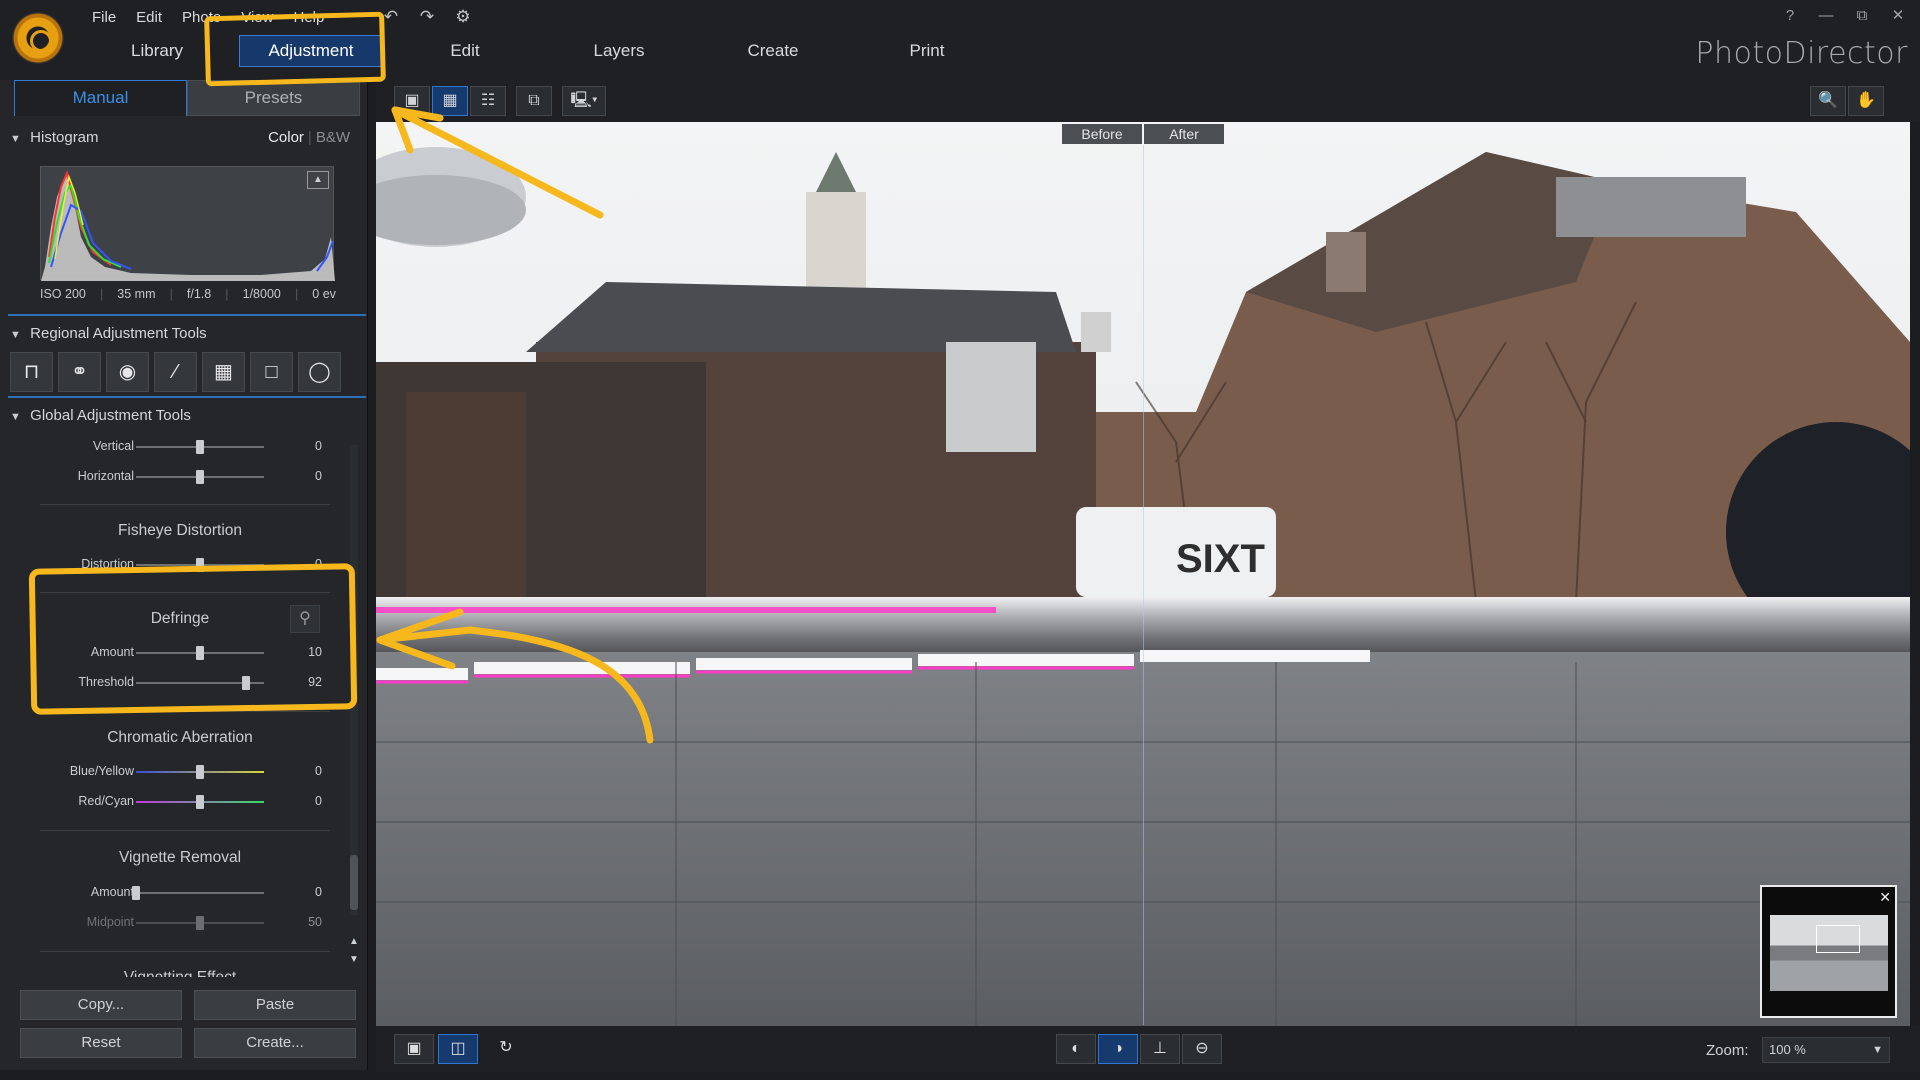  What do you see at coordinates (113, 446) in the screenshot?
I see `slider-label: Vertical` at bounding box center [113, 446].